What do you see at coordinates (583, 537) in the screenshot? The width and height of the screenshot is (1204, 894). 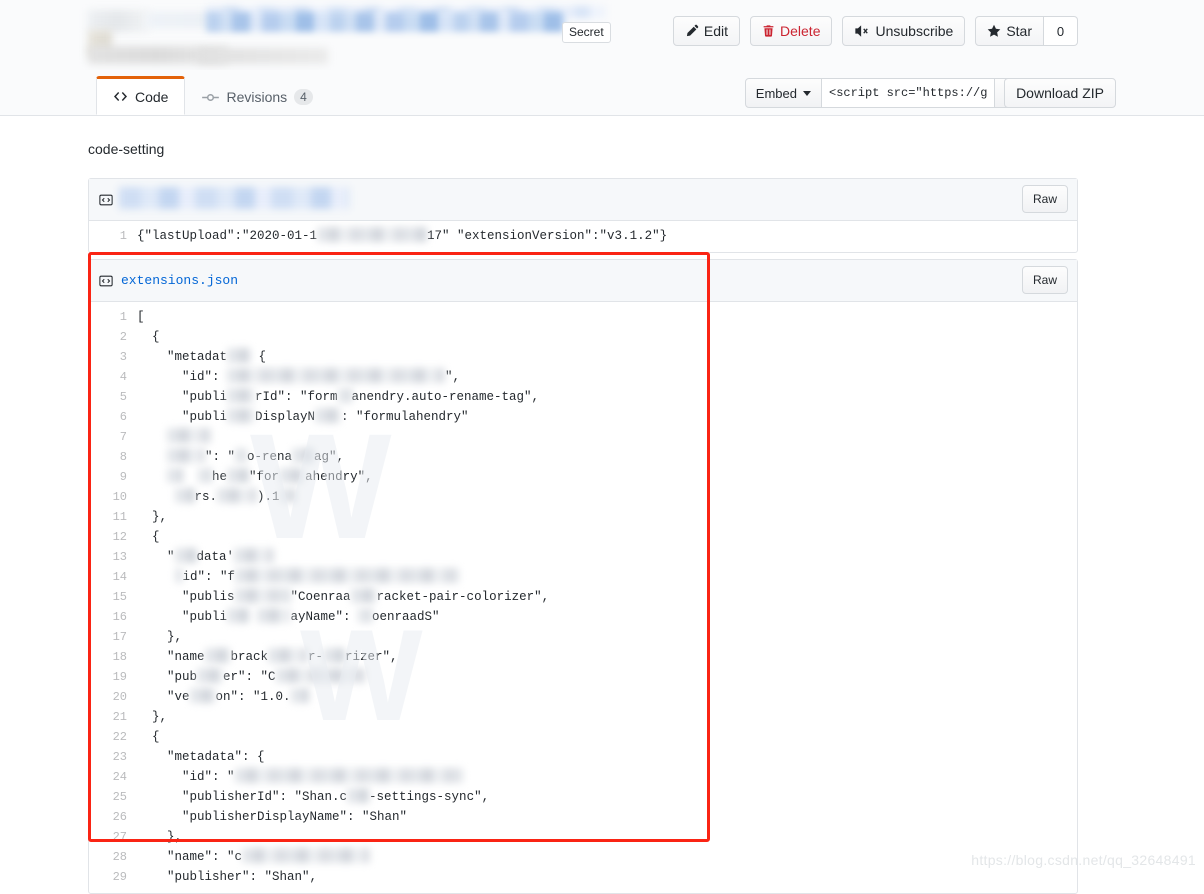 I see `code-line: 12 {` at bounding box center [583, 537].